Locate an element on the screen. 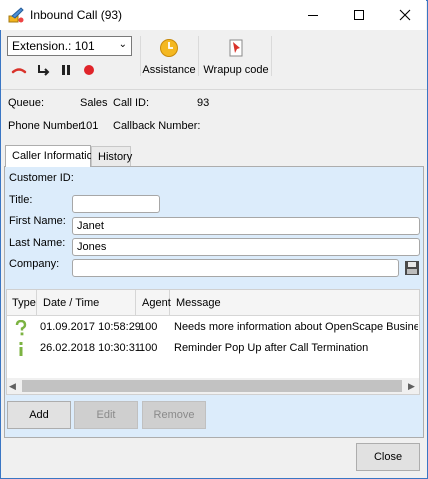 Image resolution: width=428 pixels, height=479 pixels. hangup-icon is located at coordinates (19, 71).